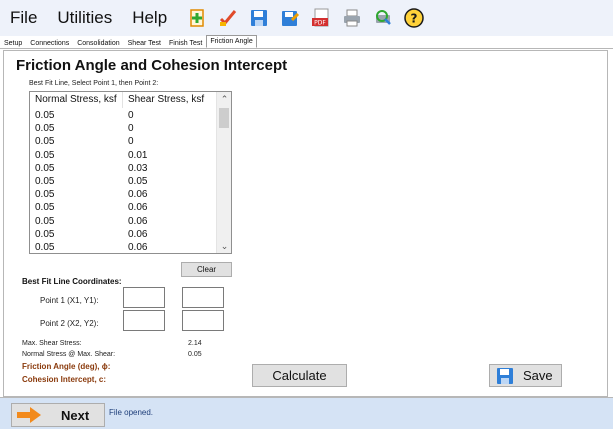 Image resolution: width=613 pixels, height=429 pixels. Describe the element at coordinates (203, 320) in the screenshot. I see `point2-y-field` at that location.